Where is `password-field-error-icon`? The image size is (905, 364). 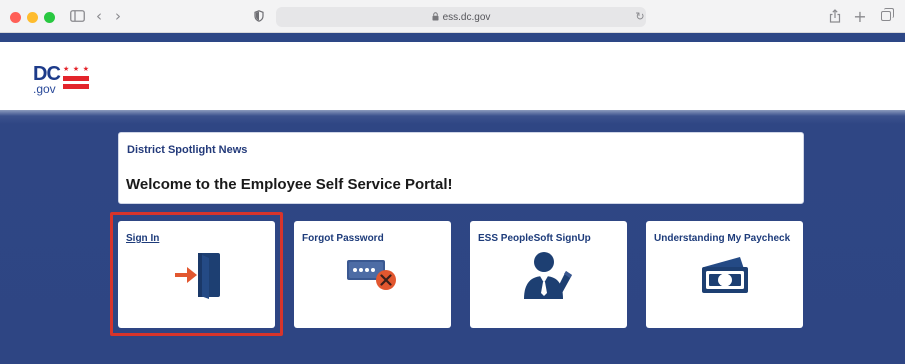
password-field-error-icon is located at coordinates (374, 277).